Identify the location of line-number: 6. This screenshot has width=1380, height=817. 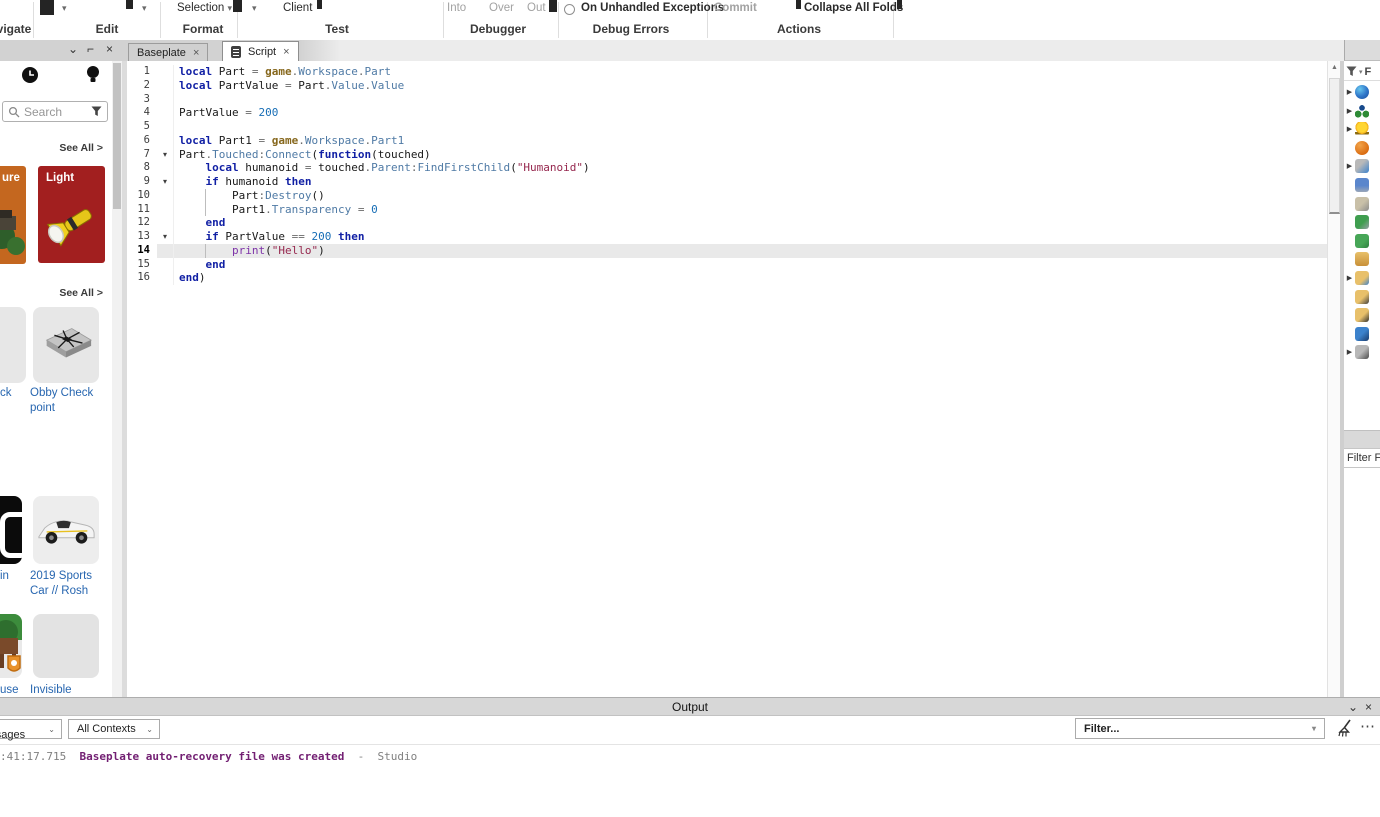
(142, 141).